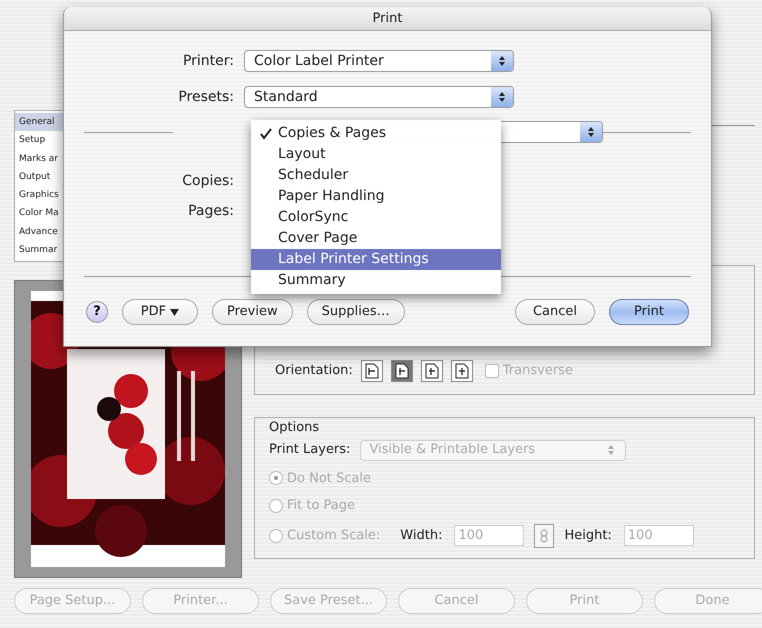 The image size is (762, 628). What do you see at coordinates (555, 312) in the screenshot?
I see `button: Cancel` at bounding box center [555, 312].